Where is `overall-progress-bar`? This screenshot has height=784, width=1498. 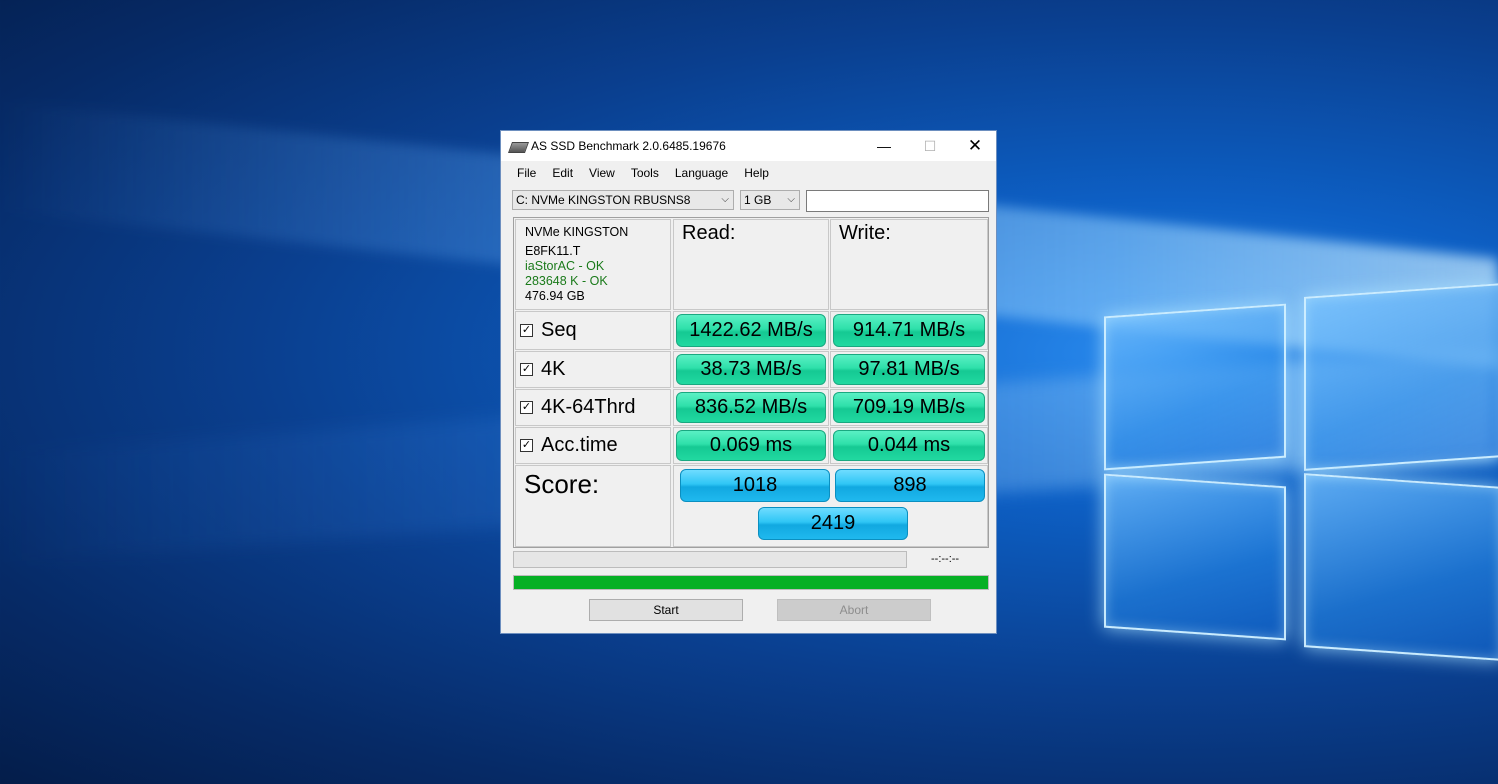
overall-progress-bar is located at coordinates (751, 582).